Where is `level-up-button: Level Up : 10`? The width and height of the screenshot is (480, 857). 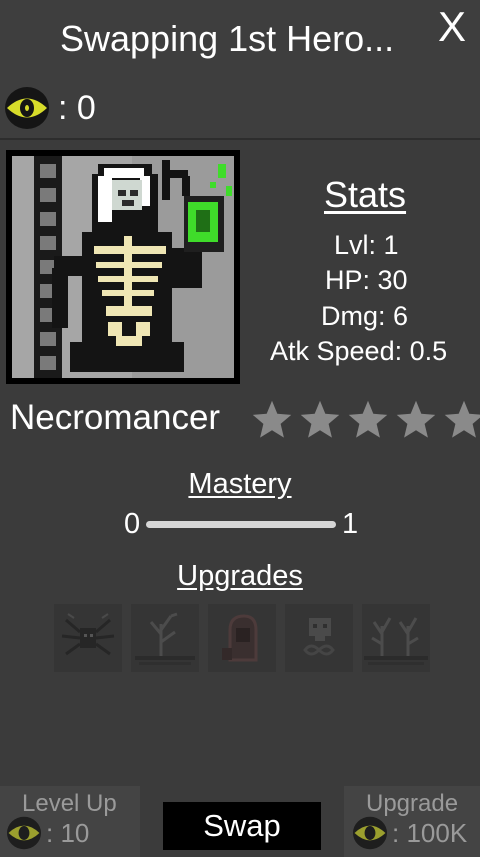 level-up-button: Level Up : 10 is located at coordinates (70, 821).